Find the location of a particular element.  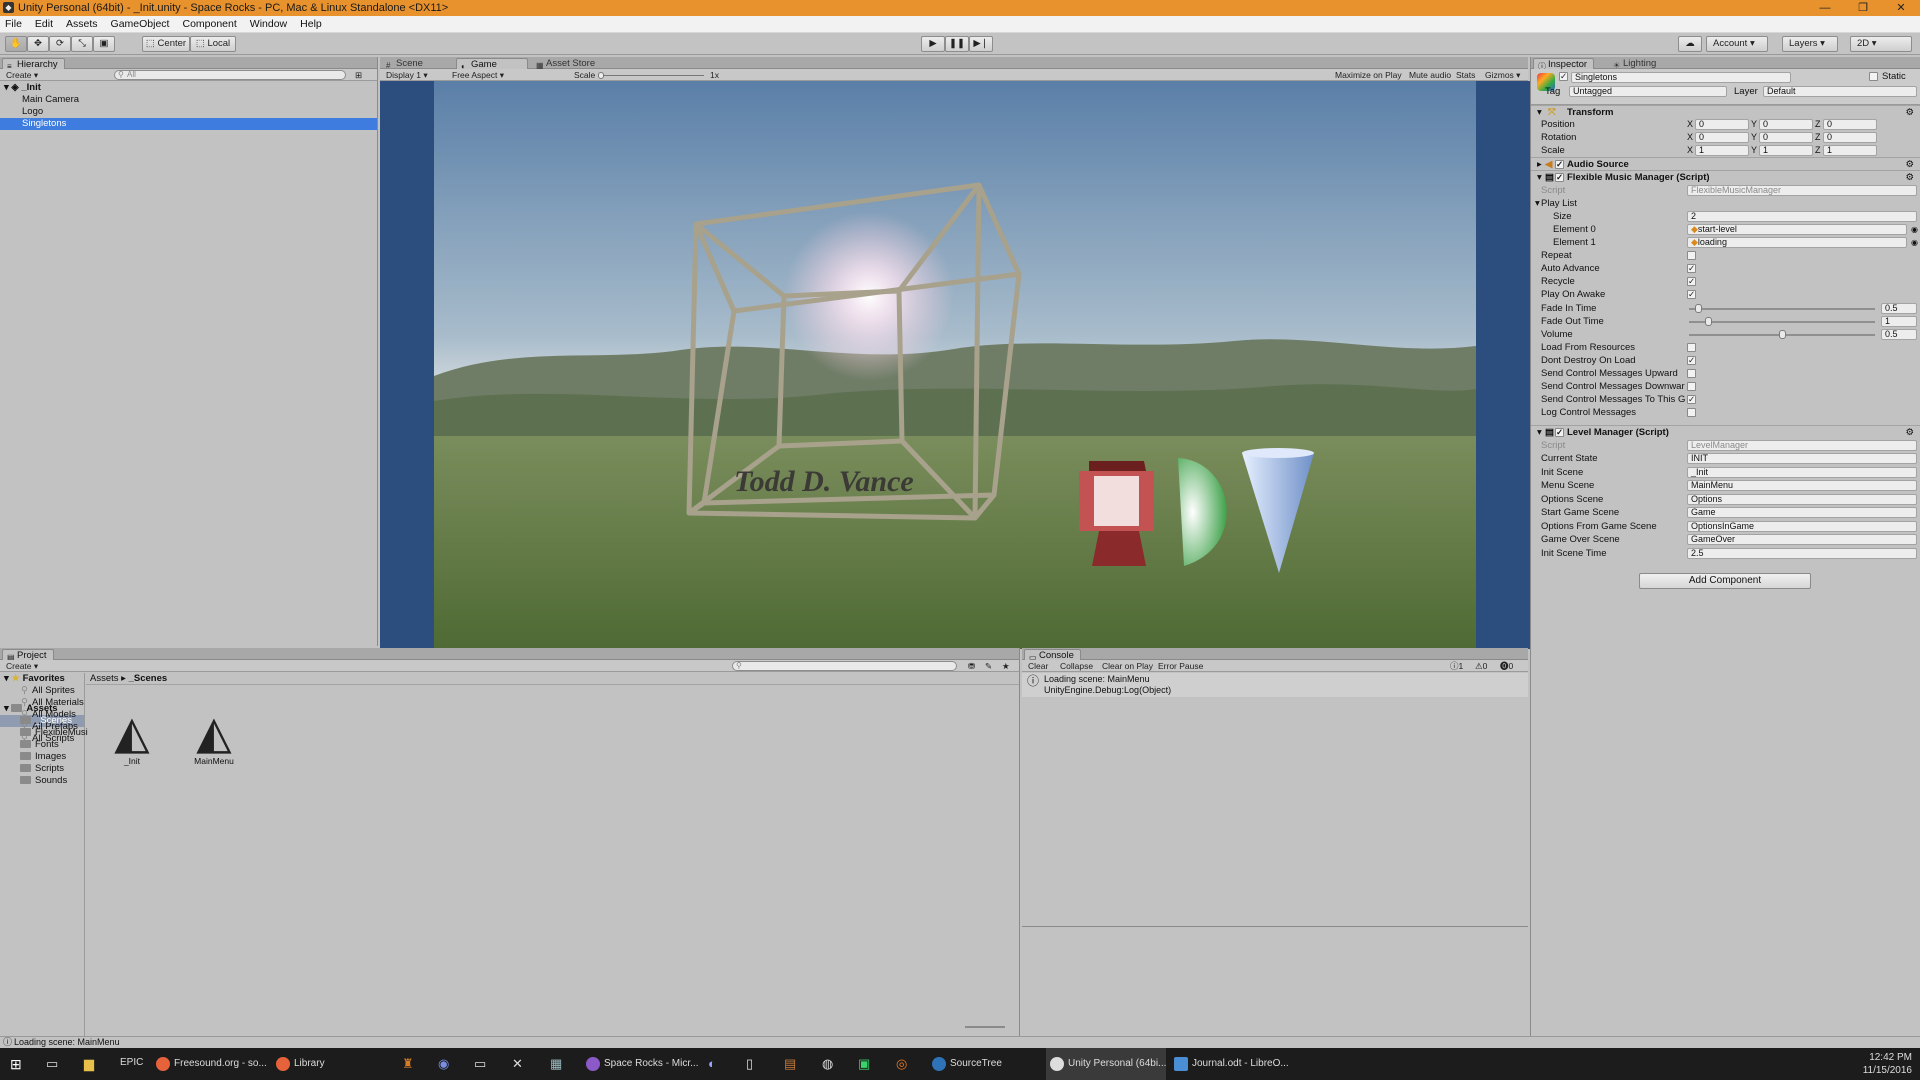

blender-icon: ◎ is located at coordinates (901, 1064).